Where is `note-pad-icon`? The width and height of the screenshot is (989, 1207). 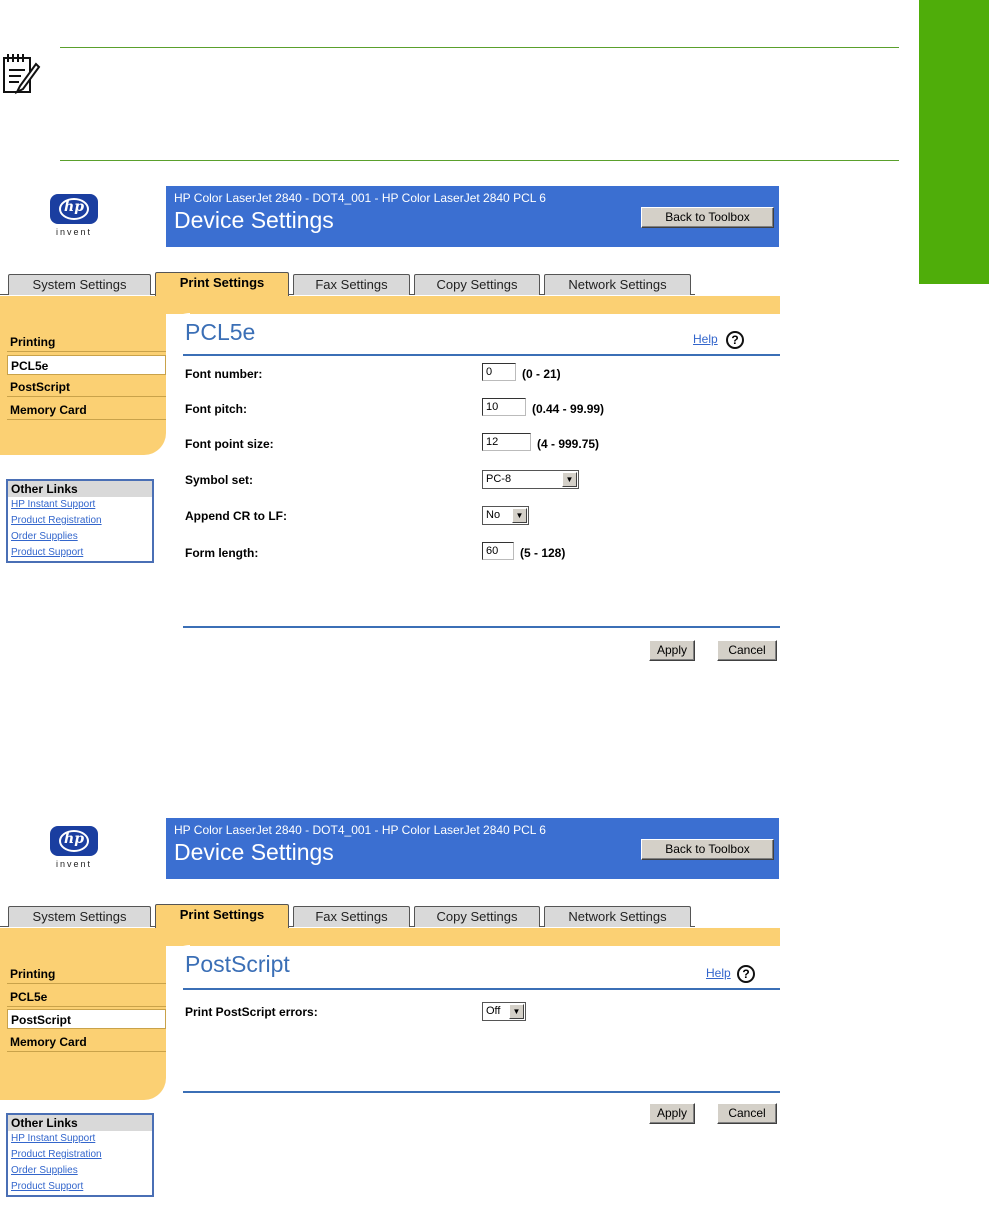
note-pad-icon is located at coordinates (21, 74).